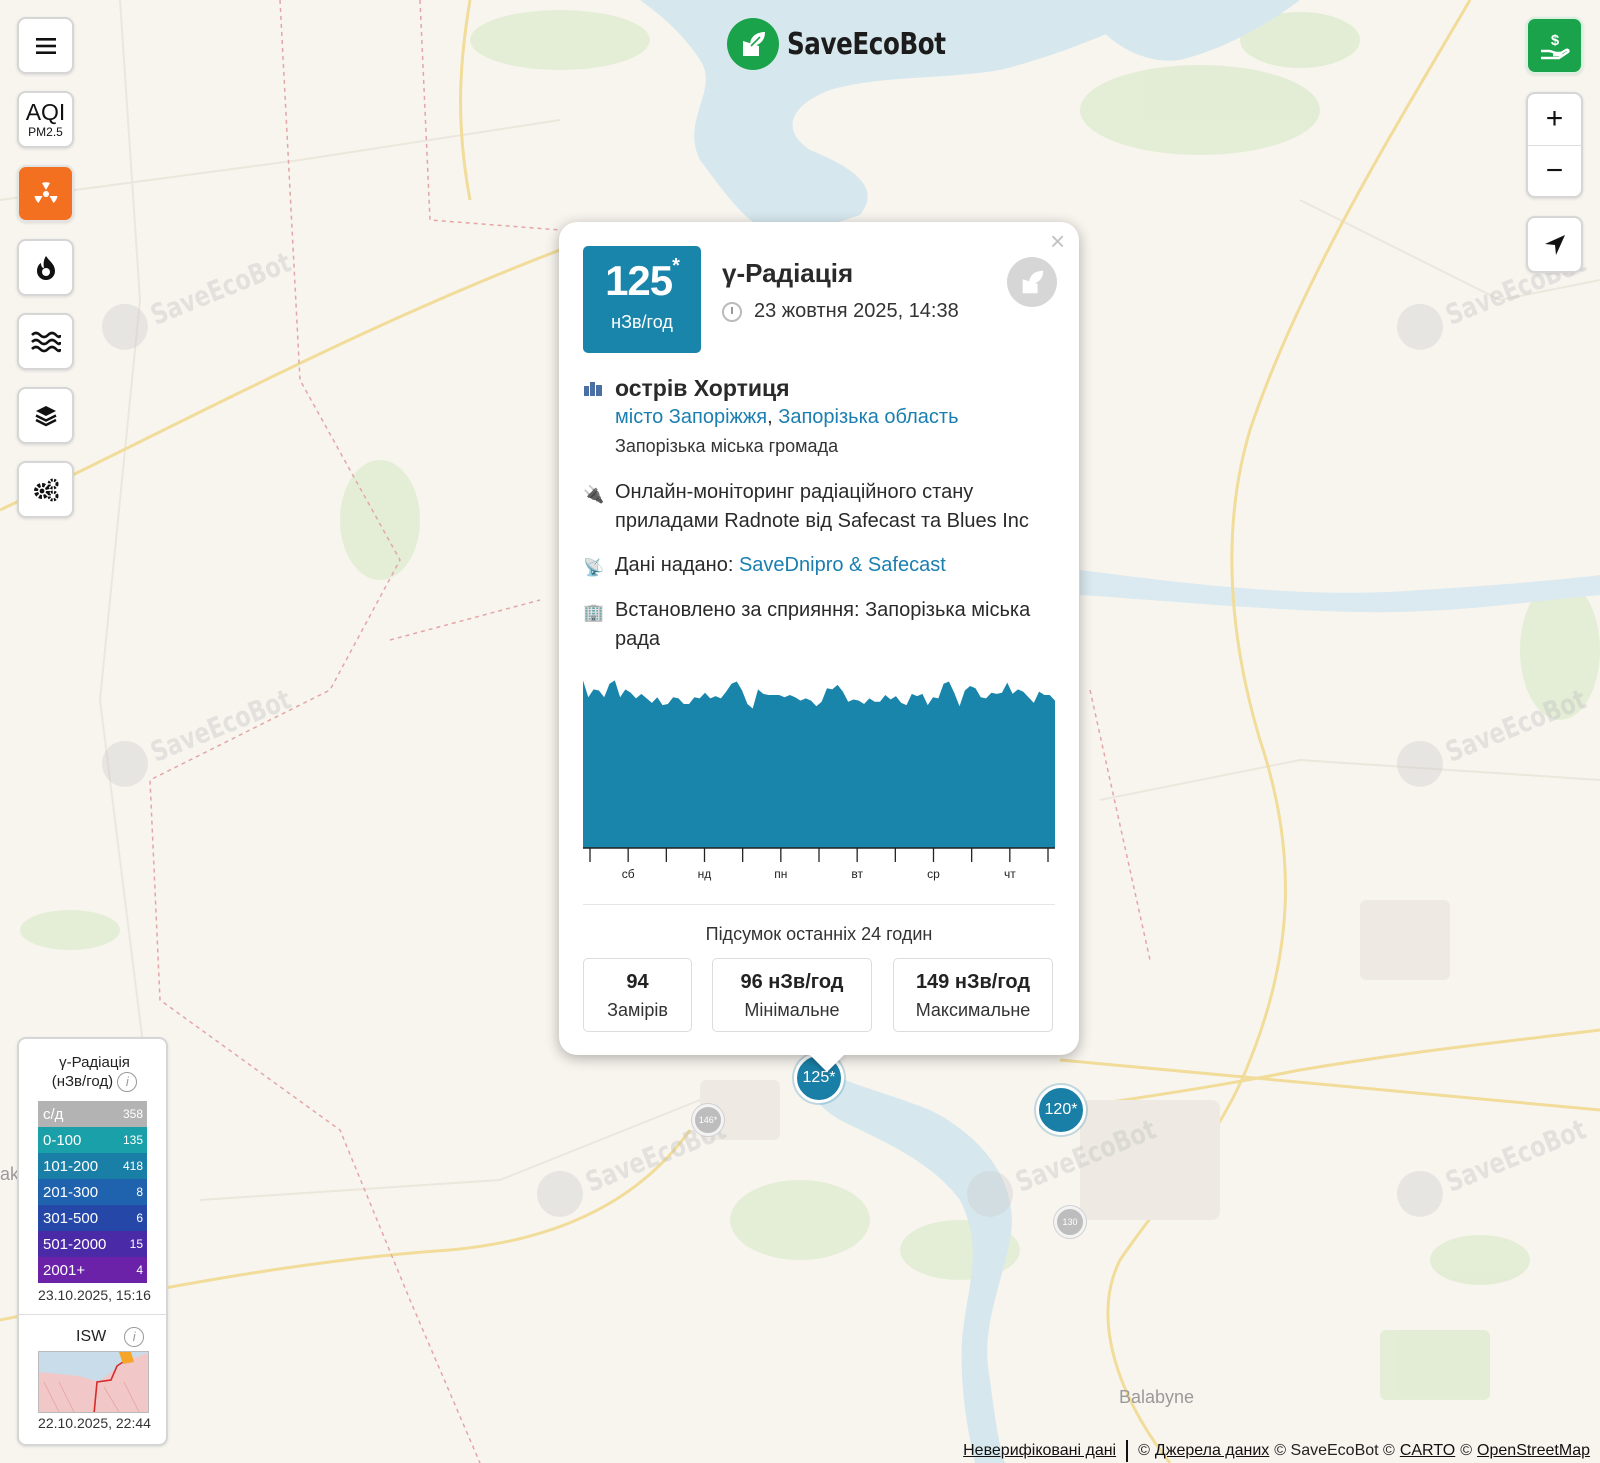 The image size is (1600, 1463). What do you see at coordinates (1061, 1110) in the screenshot?
I see `radiation-marker: 120*` at bounding box center [1061, 1110].